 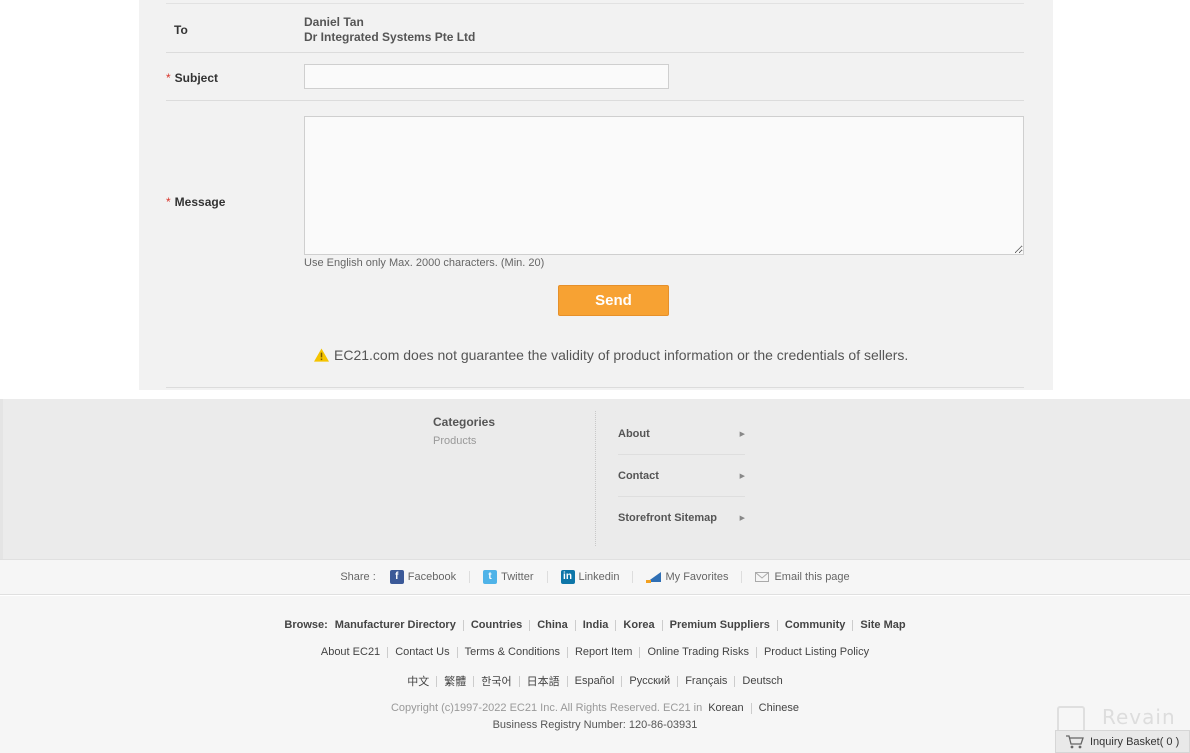 I want to click on lang-russian: Русский, so click(x=649, y=681).